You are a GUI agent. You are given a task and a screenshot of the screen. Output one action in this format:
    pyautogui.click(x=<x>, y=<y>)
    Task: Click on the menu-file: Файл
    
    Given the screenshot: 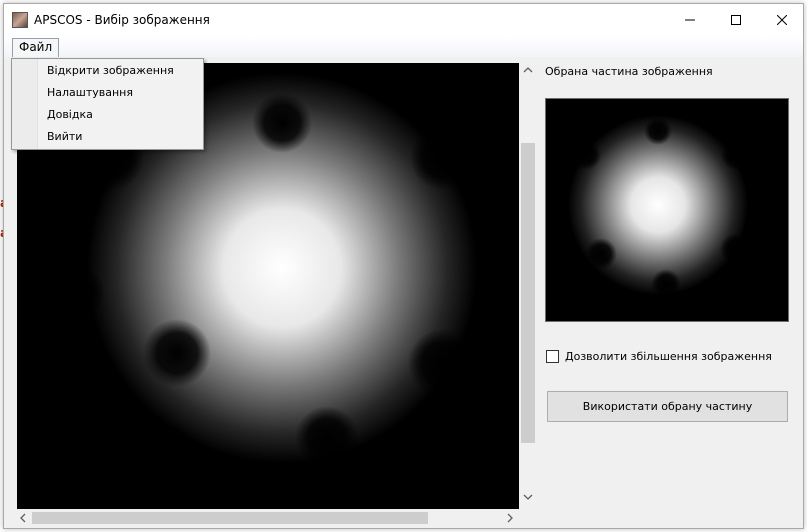 What is the action you would take?
    pyautogui.click(x=36, y=47)
    